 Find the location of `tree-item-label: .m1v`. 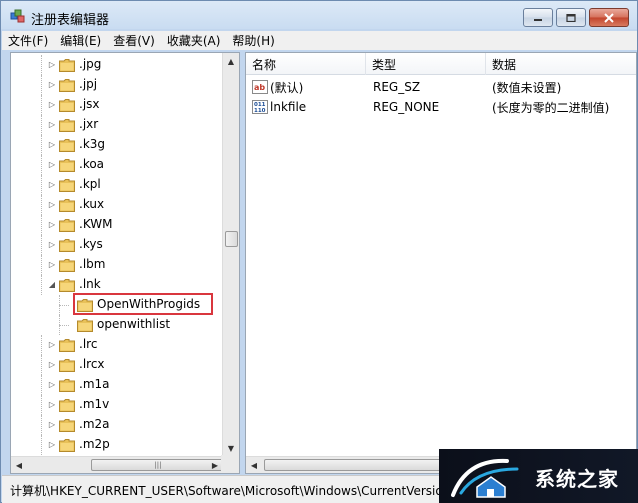

tree-item-label: .m1v is located at coordinates (94, 404).